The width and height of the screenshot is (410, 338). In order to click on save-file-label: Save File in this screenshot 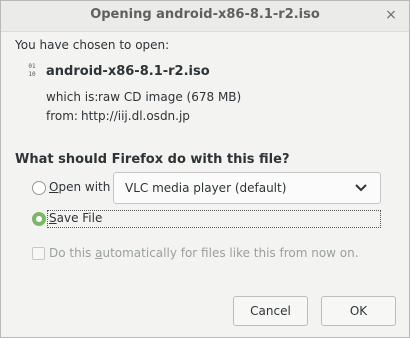, I will do `click(75, 218)`.